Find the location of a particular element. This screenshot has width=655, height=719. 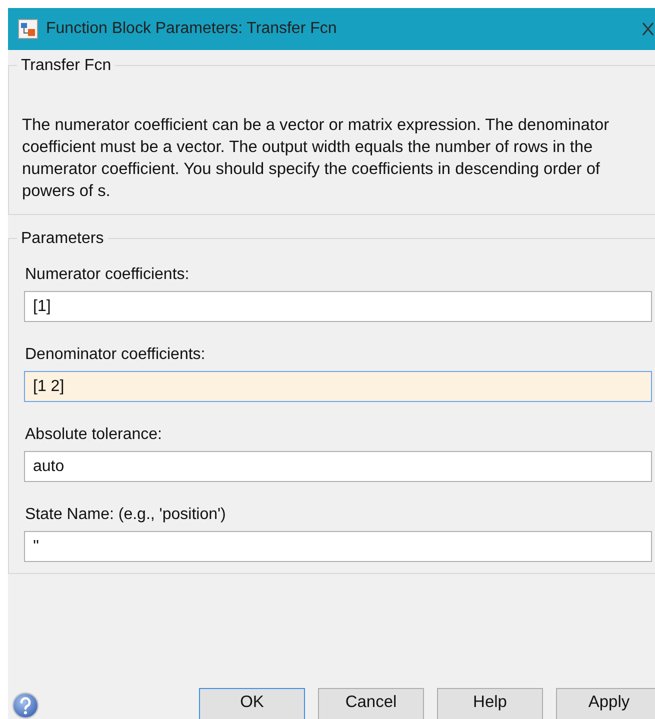

window-title: Function Block Parameters: Transfer Fcn is located at coordinates (191, 29).